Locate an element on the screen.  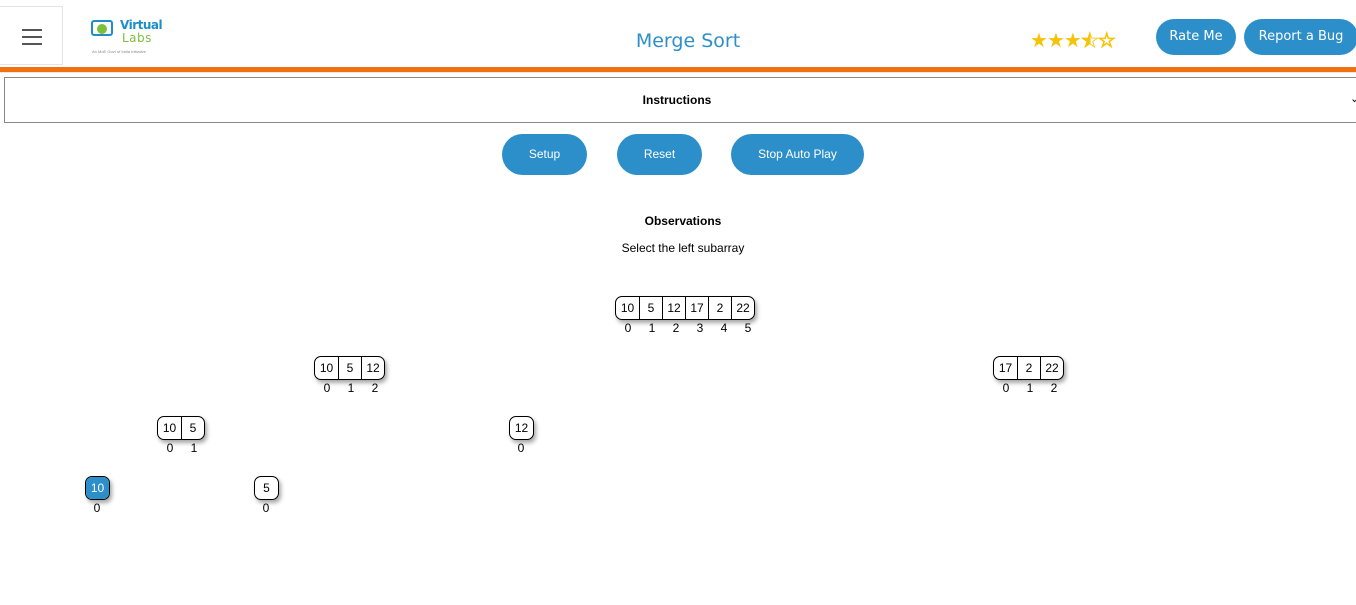
index-label: 3 is located at coordinates (700, 328).